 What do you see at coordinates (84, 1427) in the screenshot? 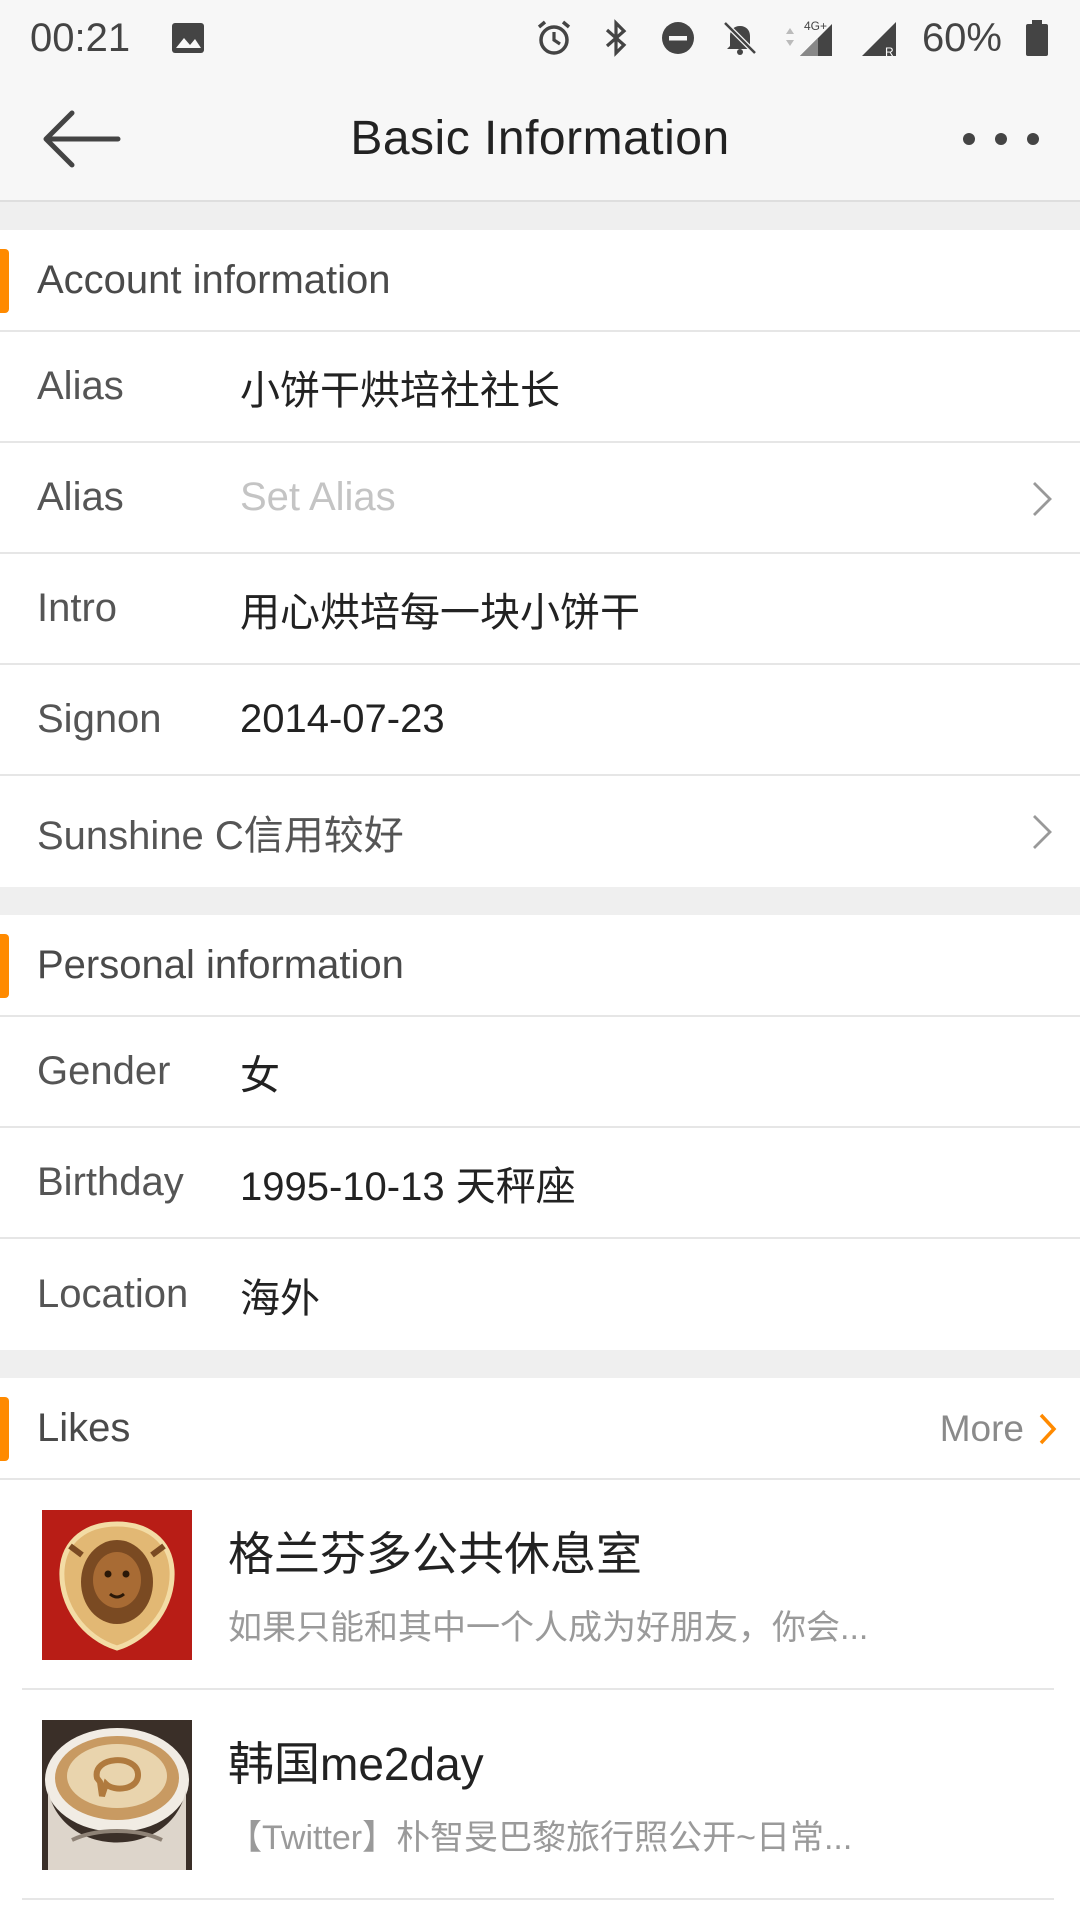
I see `section-title: Likes` at bounding box center [84, 1427].